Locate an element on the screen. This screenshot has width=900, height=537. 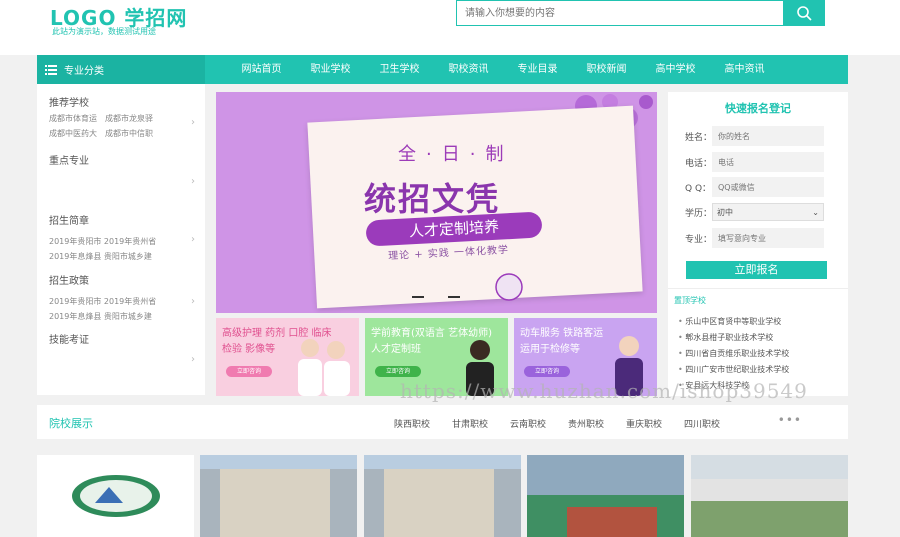
nav-item-vocational-schools: 职业学校 is located at coordinates (330, 69).